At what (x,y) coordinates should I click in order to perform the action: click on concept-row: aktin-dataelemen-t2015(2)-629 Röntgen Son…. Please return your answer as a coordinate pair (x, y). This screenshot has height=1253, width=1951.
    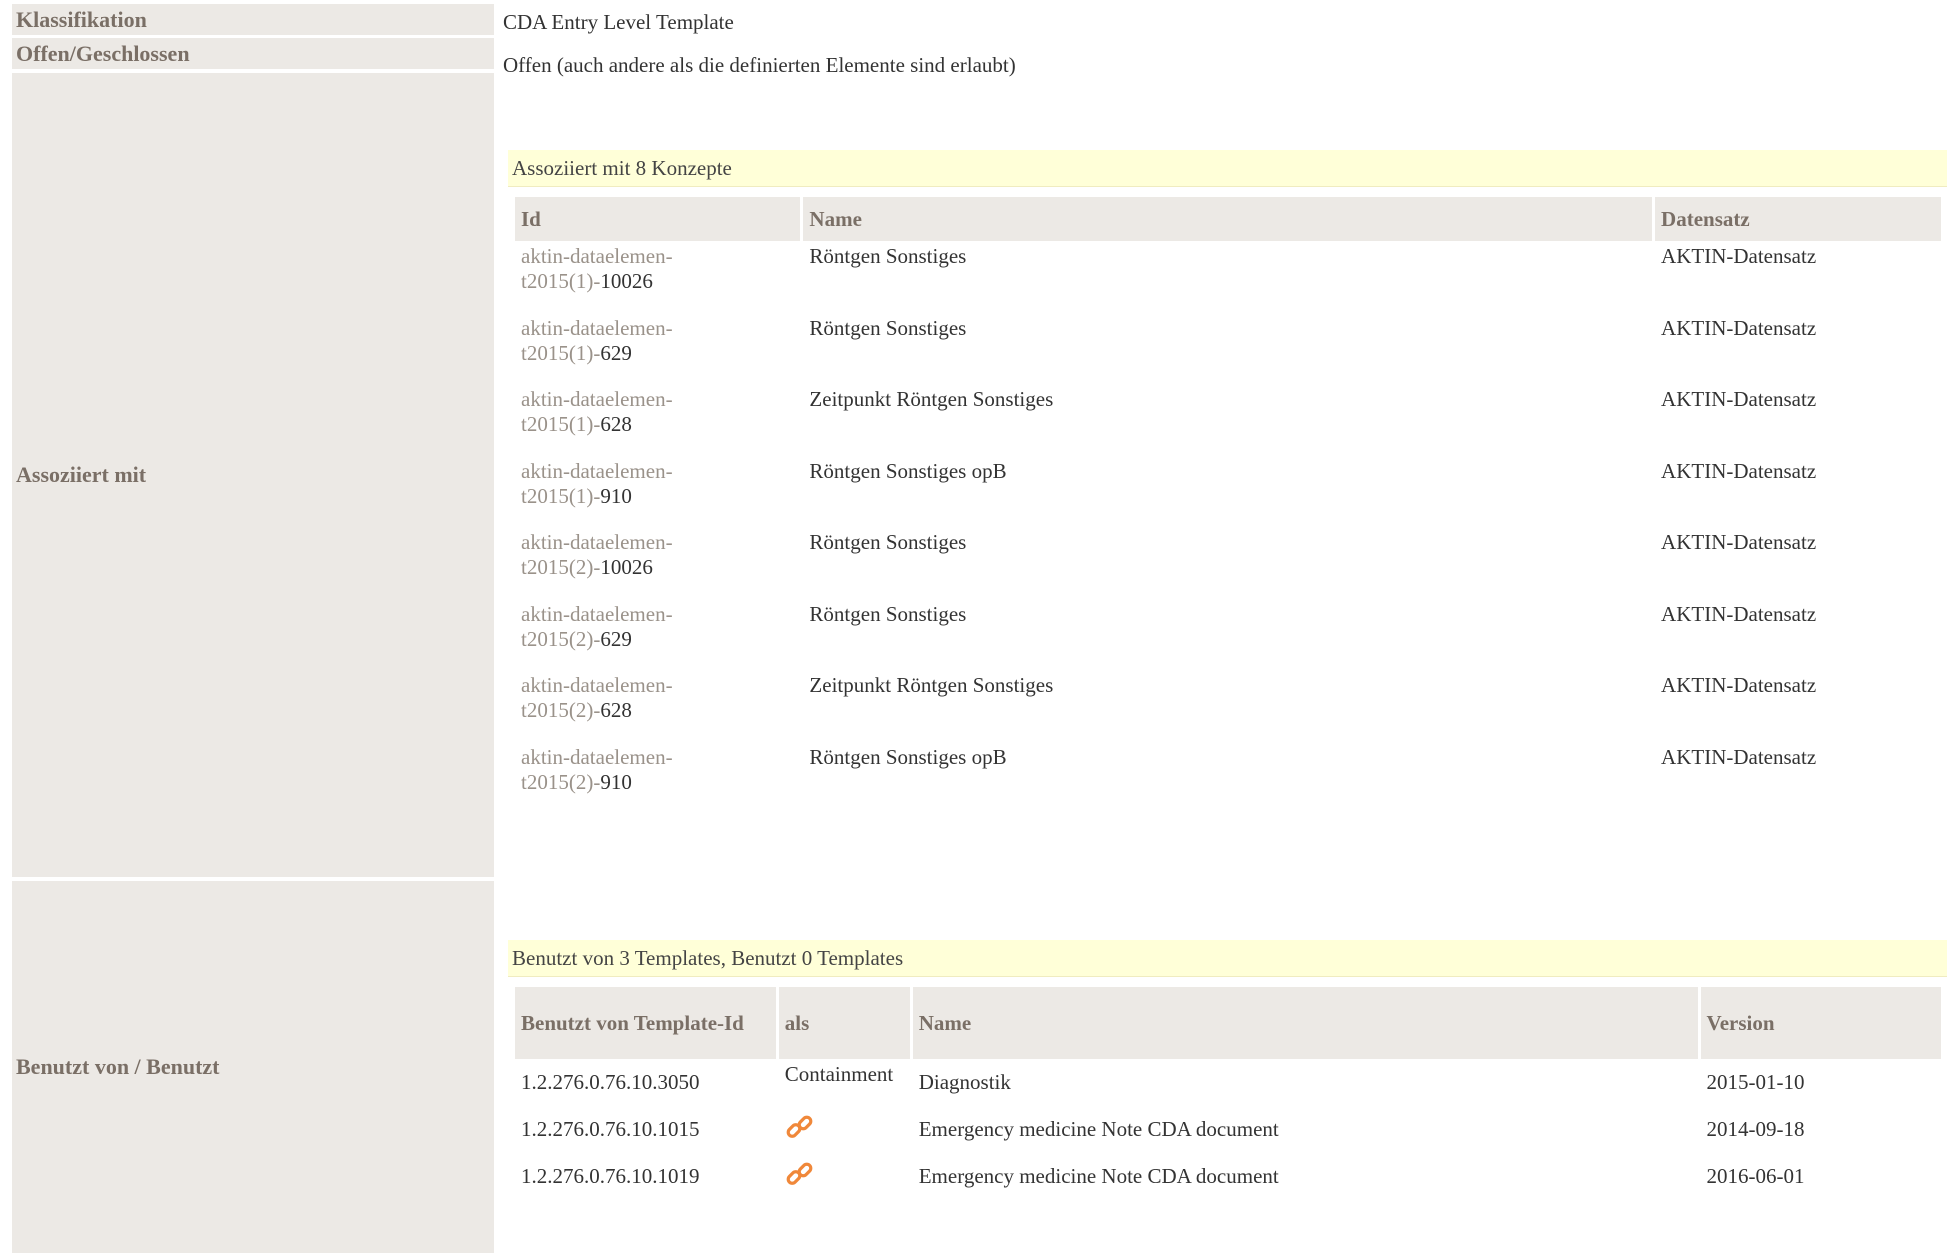
    Looking at the image, I should click on (1228, 635).